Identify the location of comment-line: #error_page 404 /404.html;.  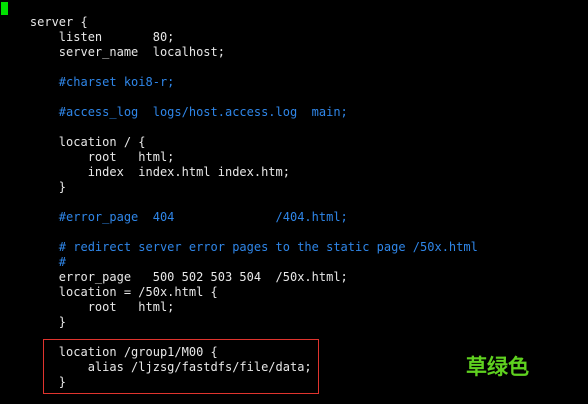
(174, 217).